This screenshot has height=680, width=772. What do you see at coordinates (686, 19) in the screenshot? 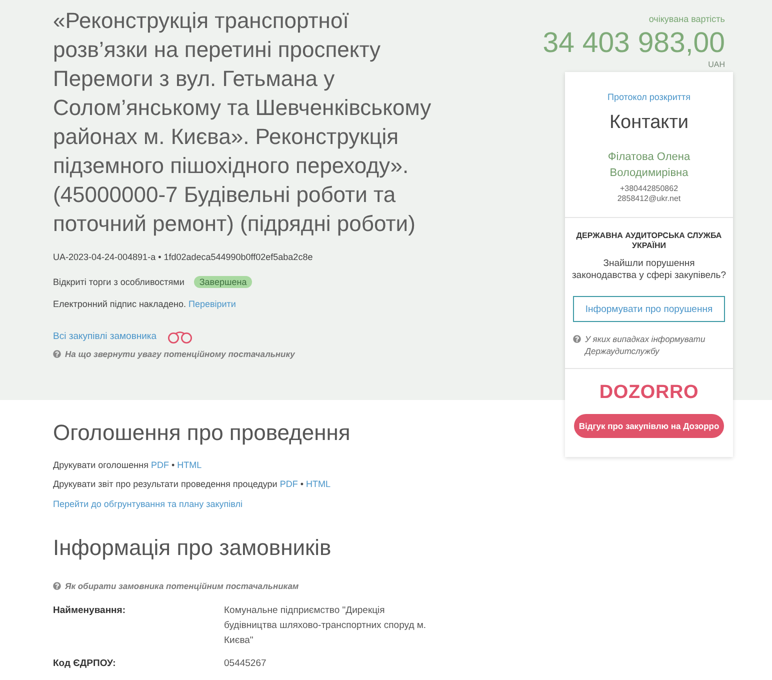
I see `price-caption: очікувана вартість` at bounding box center [686, 19].